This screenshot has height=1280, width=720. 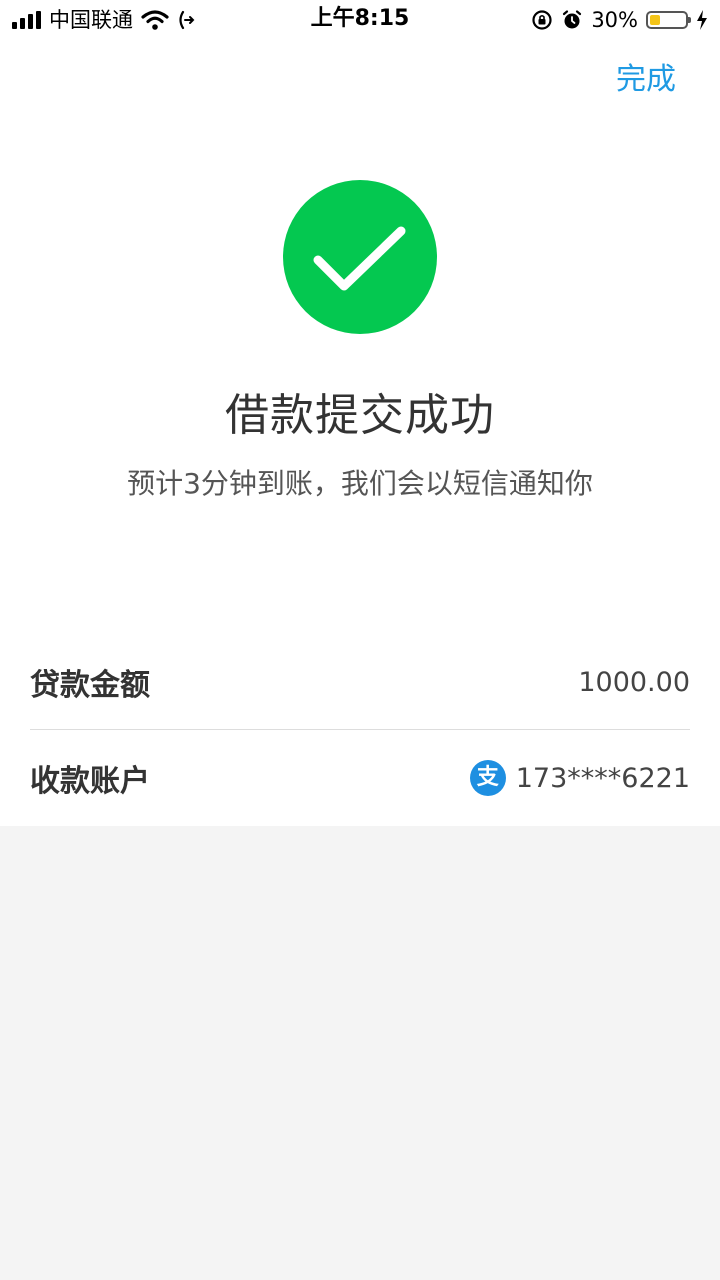 I want to click on result-title: 借款提交成功, so click(x=360, y=415).